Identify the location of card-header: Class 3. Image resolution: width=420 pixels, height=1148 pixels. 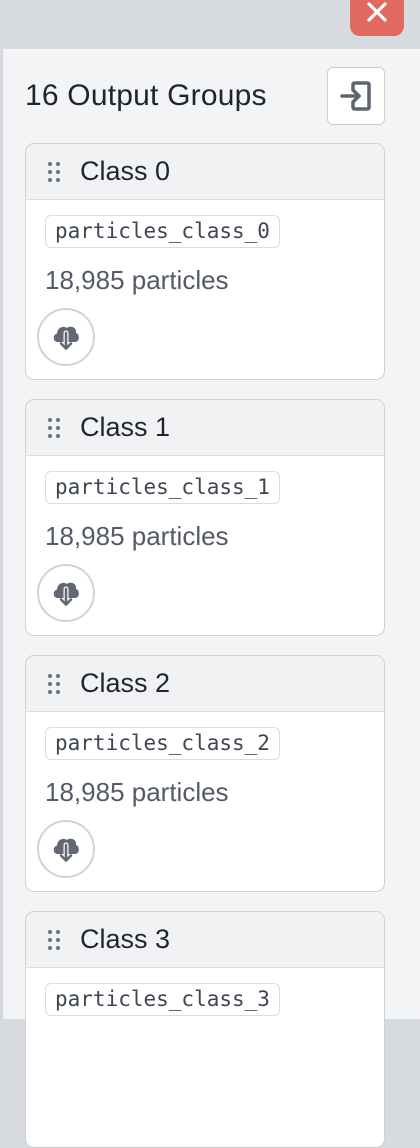
(205, 940).